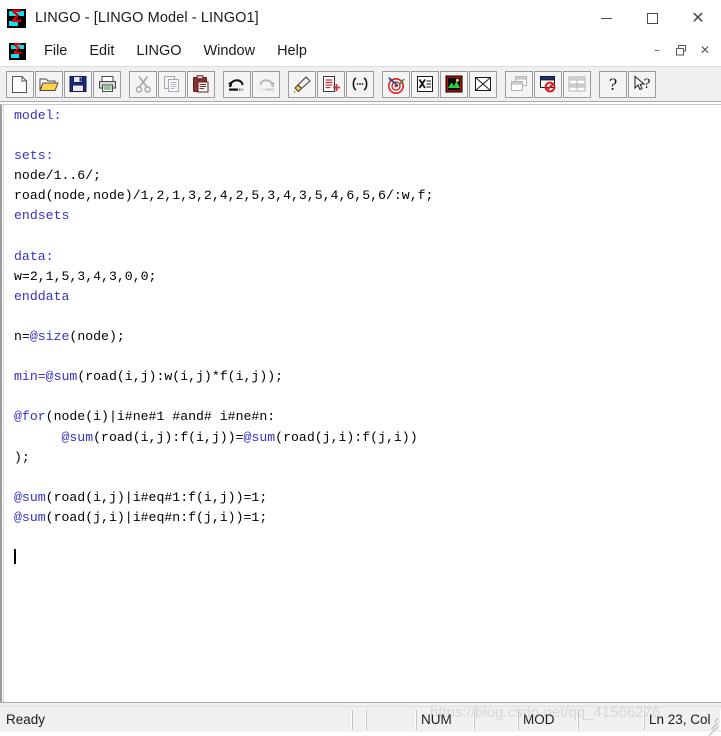 This screenshot has width=721, height=736. Describe the element at coordinates (365, 277) in the screenshot. I see `code-line: w=2,1,5,3,4,3,0,0;` at that location.